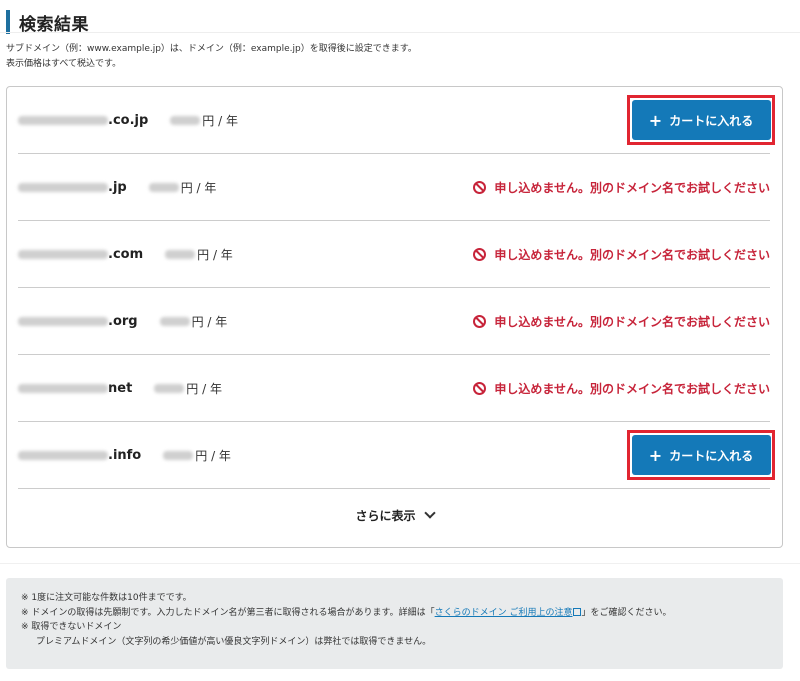 Image resolution: width=800 pixels, height=681 pixels. I want to click on chevron-down-icon, so click(429, 512).